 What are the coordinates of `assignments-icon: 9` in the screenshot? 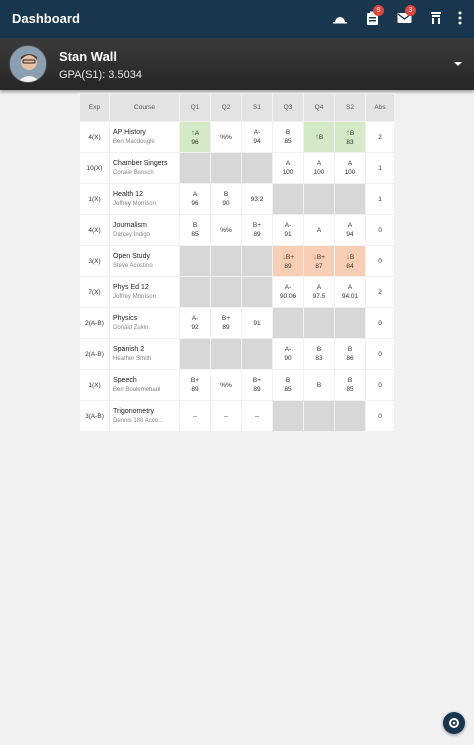 It's located at (373, 16).